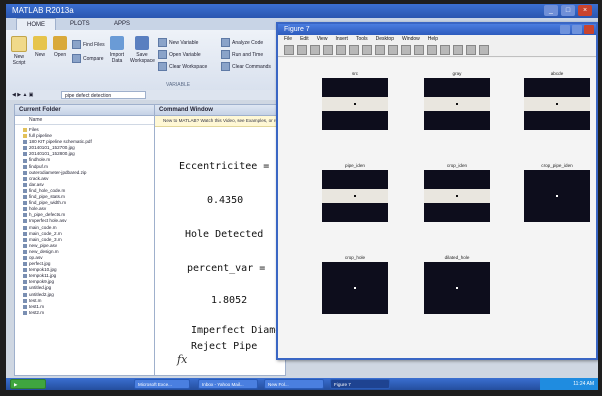 The image size is (602, 396). I want to click on subplot-title: crop_pipe_iden, so click(557, 165).